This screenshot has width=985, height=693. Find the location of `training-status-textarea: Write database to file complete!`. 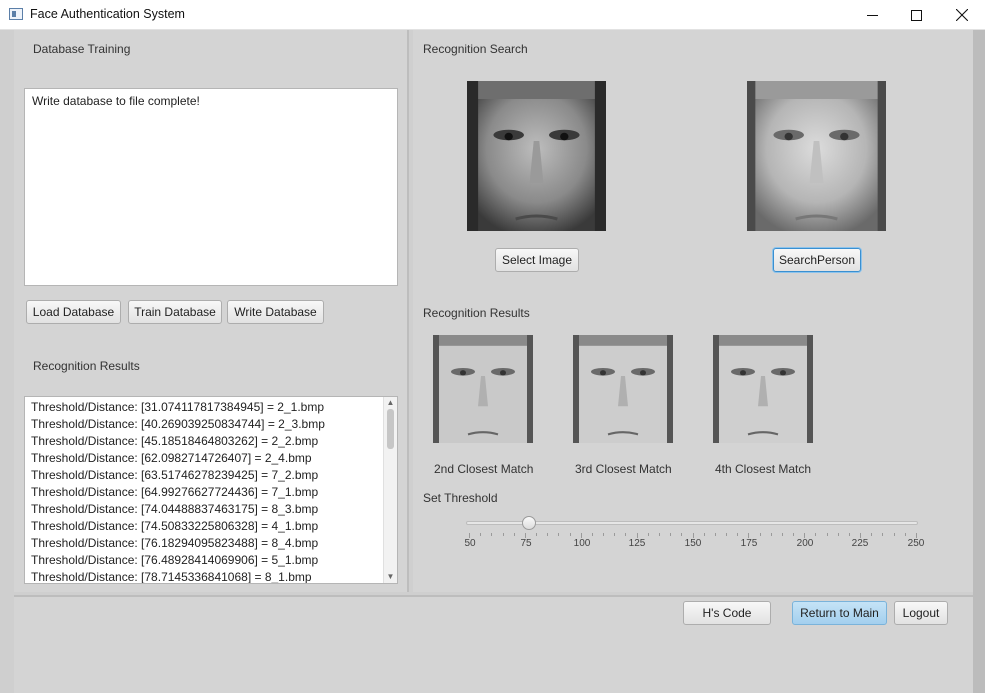

training-status-textarea: Write database to file complete! is located at coordinates (211, 187).